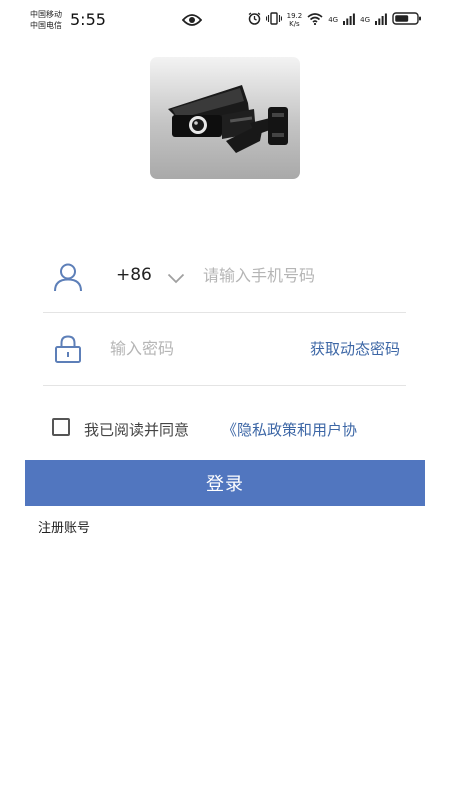 This screenshot has width=450, height=800. Describe the element at coordinates (134, 275) in the screenshot. I see `country-code-selector: +86` at that location.